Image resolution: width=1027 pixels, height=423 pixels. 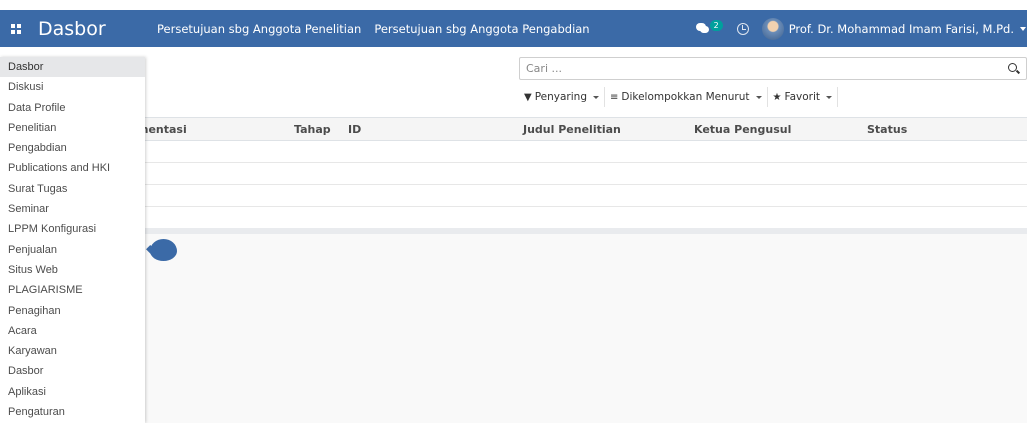 I want to click on apps-menu-icon, so click(x=16, y=28).